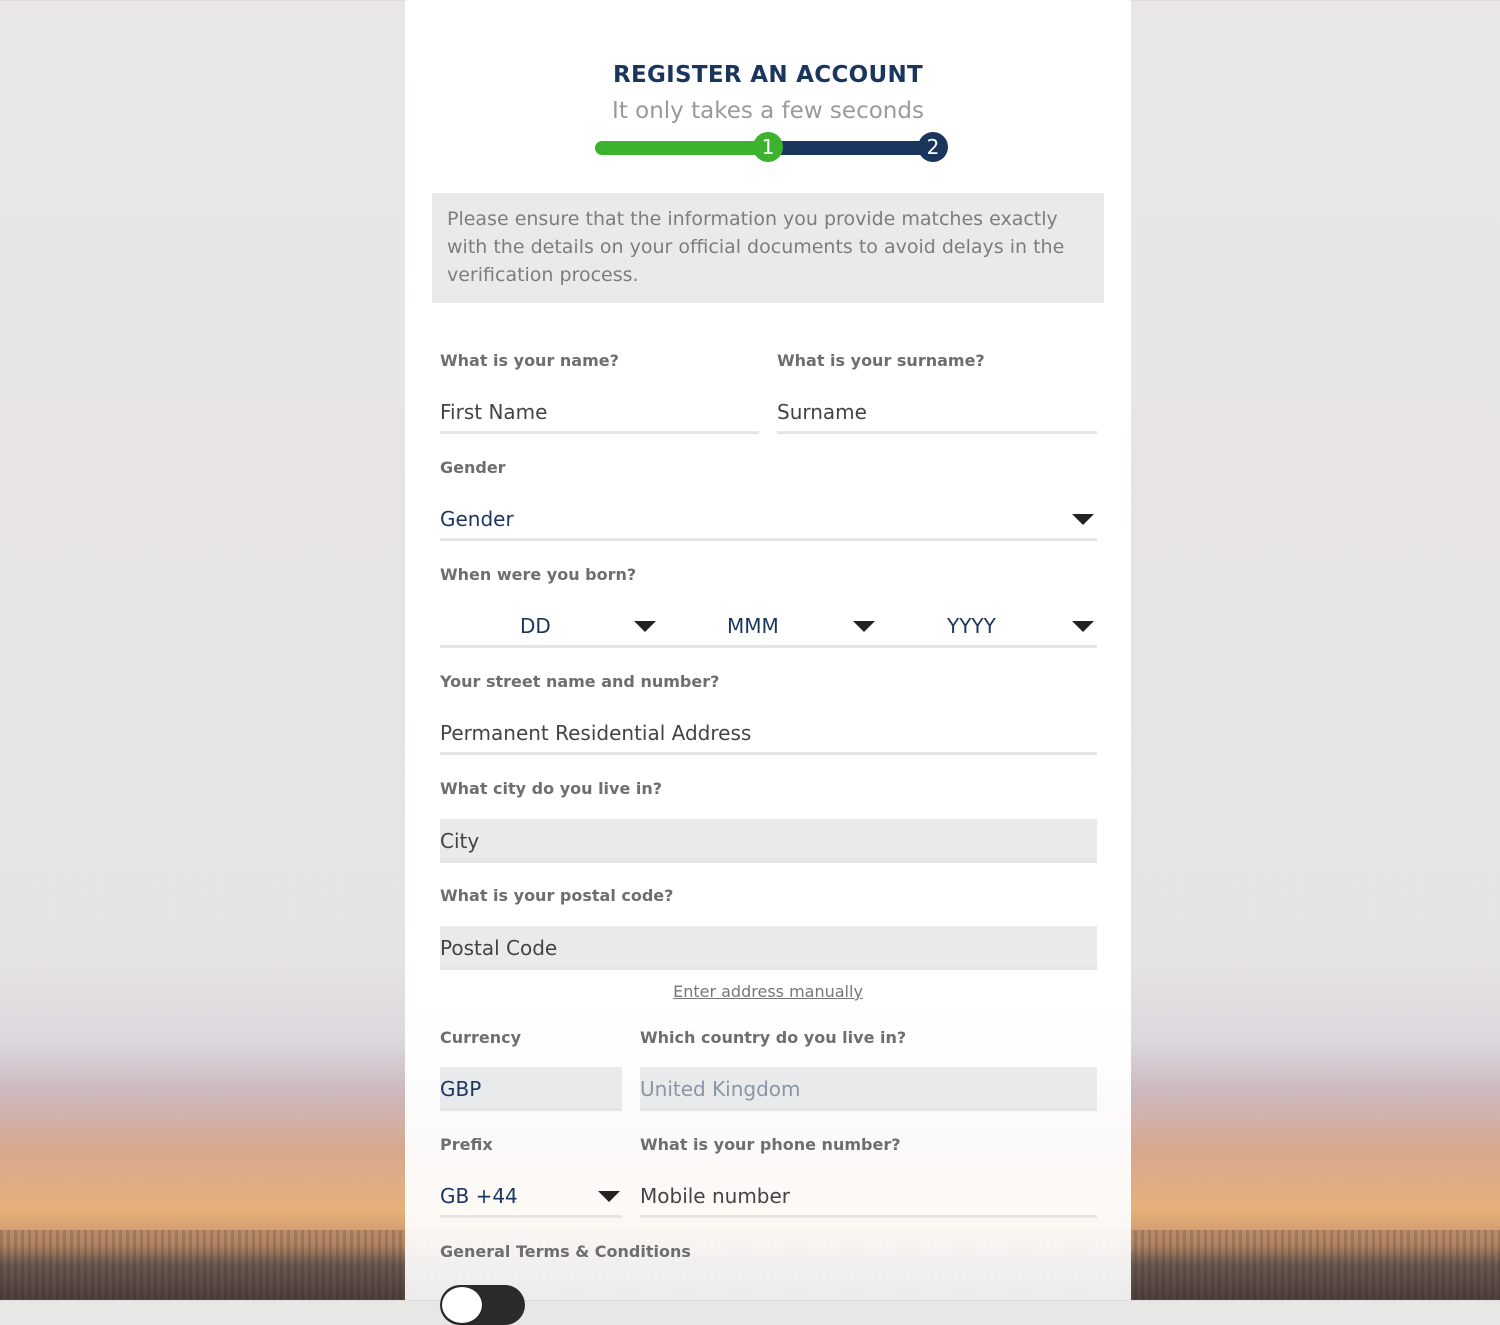  What do you see at coordinates (462, 1305) in the screenshot?
I see `toggle-knob` at bounding box center [462, 1305].